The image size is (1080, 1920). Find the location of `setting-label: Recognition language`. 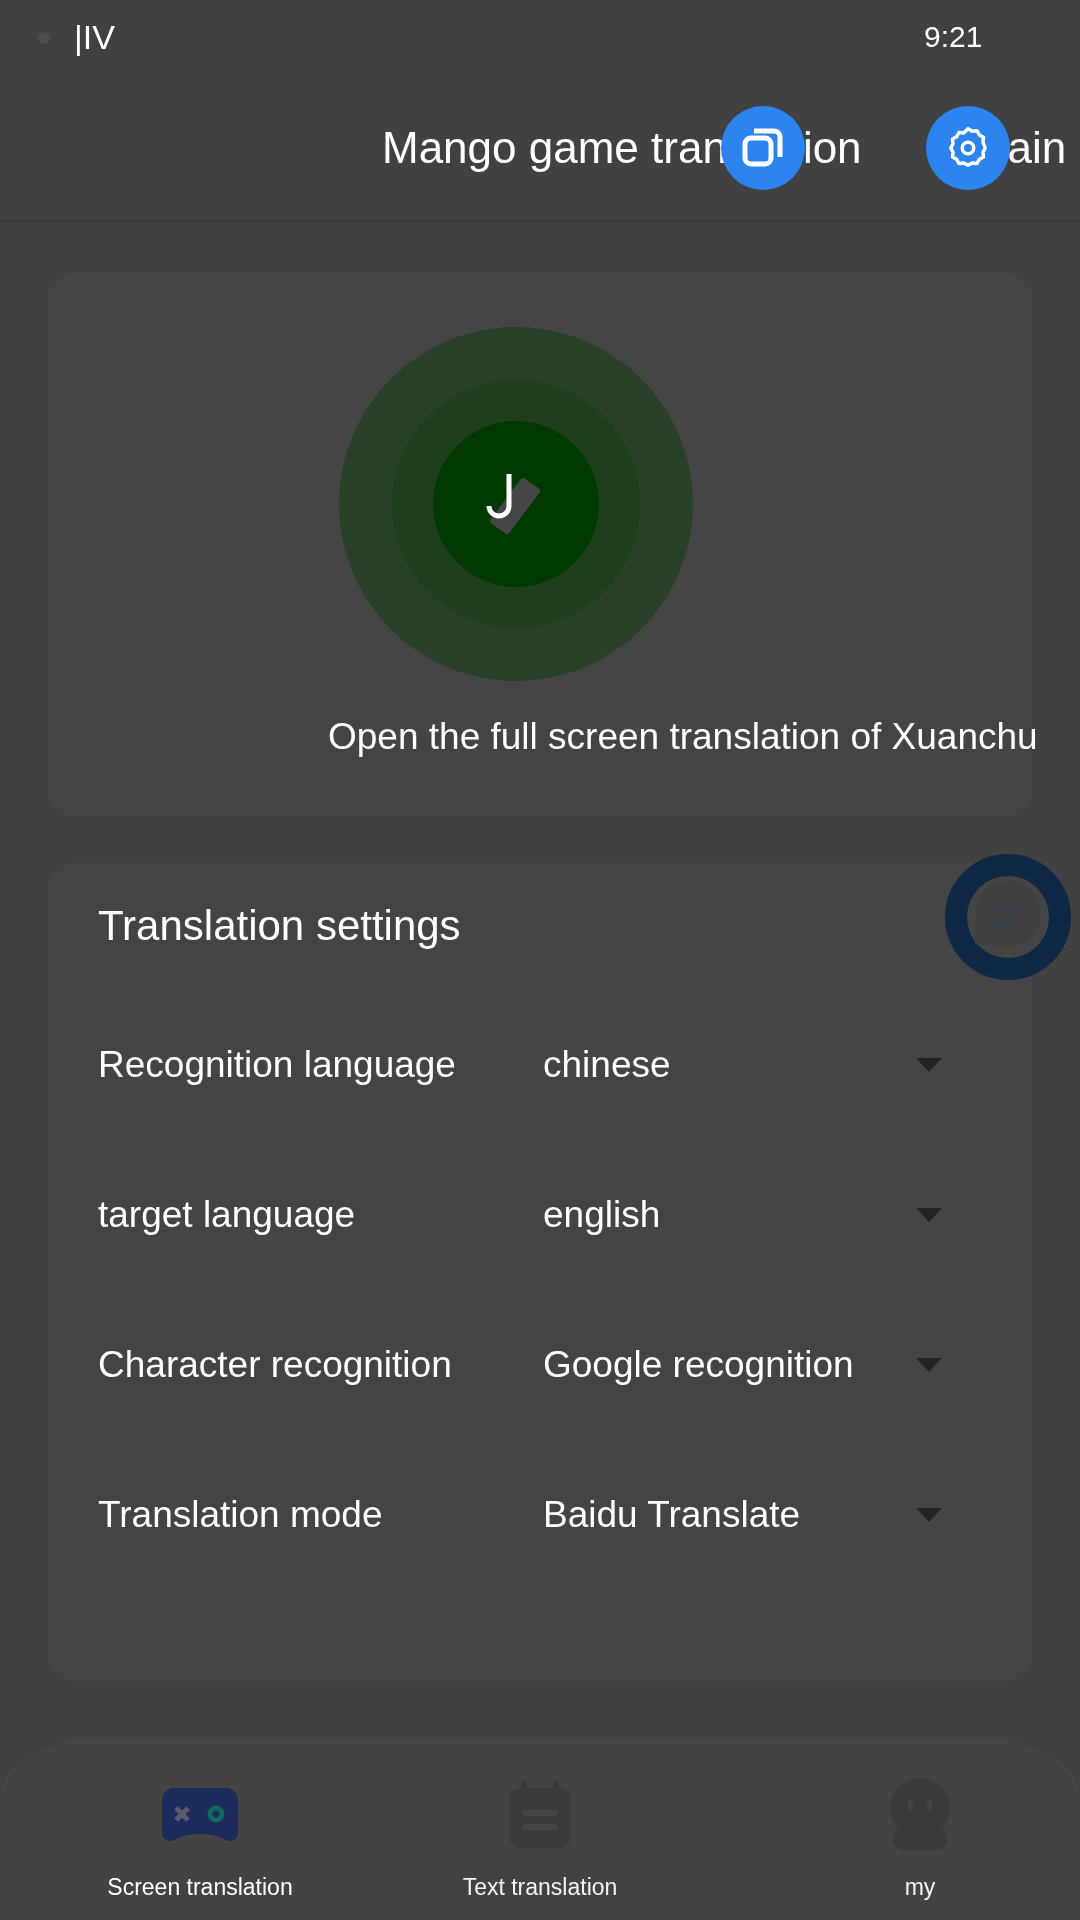

setting-label: Recognition language is located at coordinates (277, 1065).